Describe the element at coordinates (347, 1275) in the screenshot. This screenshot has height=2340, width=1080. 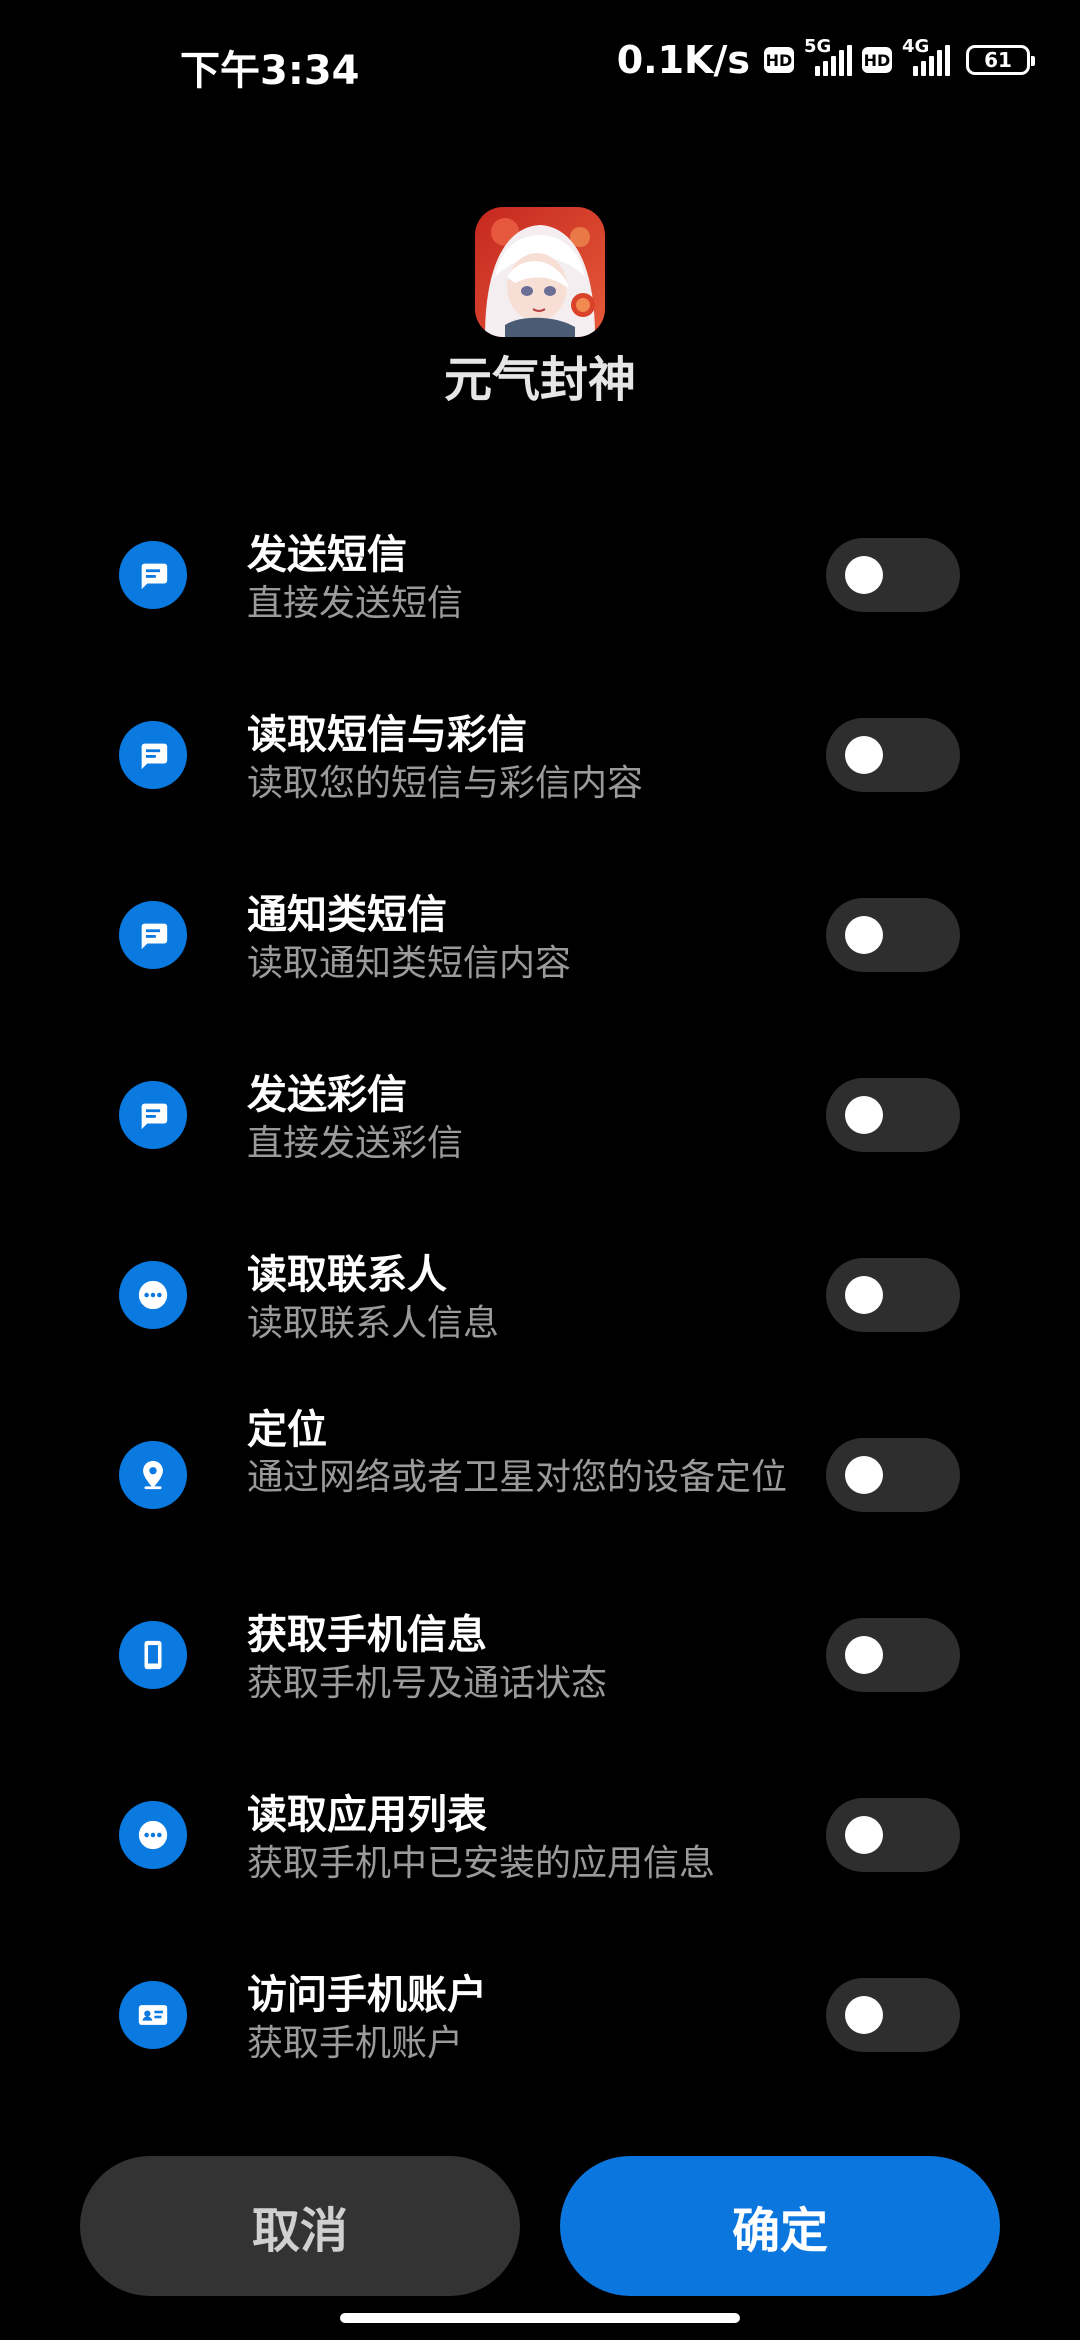
I see `permission-title: 读取联系人` at that location.